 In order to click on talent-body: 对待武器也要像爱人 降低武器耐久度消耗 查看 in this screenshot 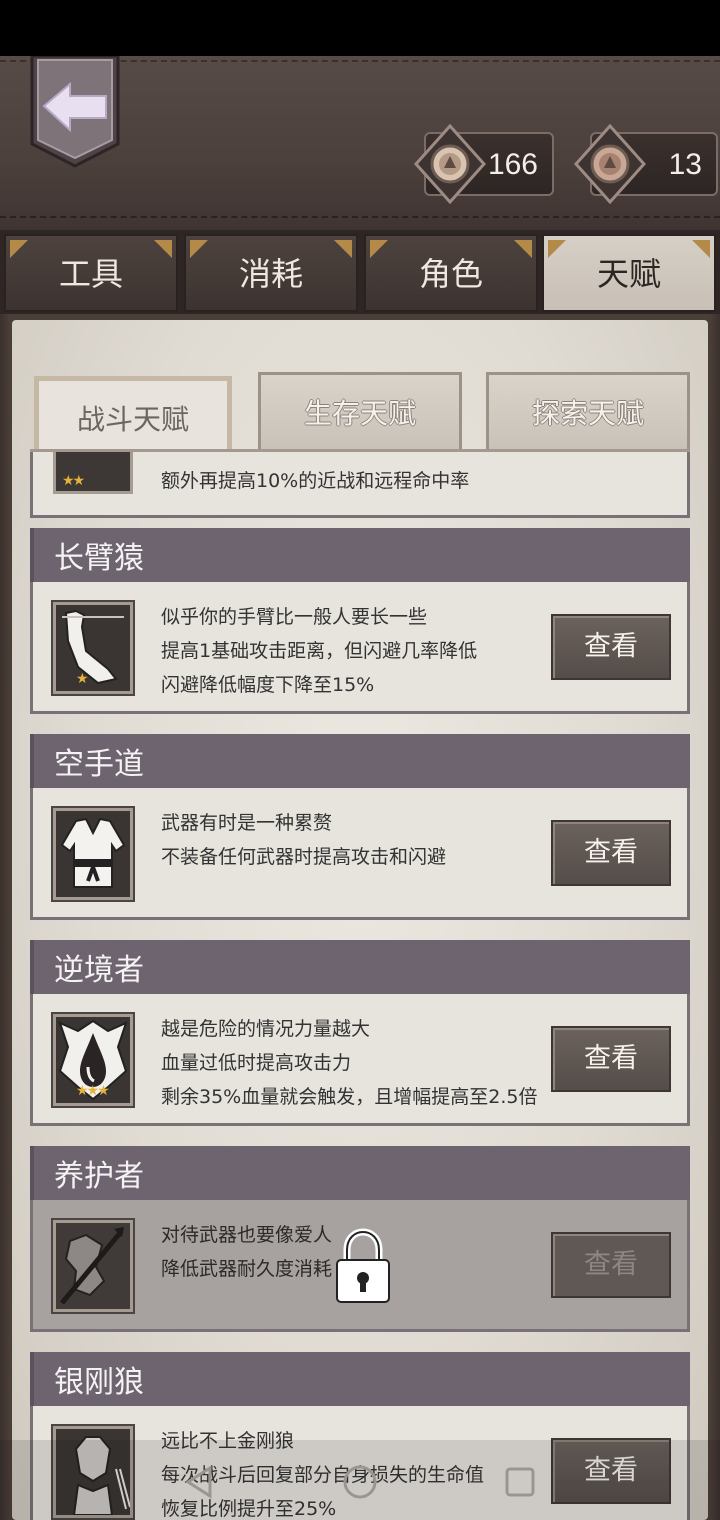, I will do `click(360, 1266)`.